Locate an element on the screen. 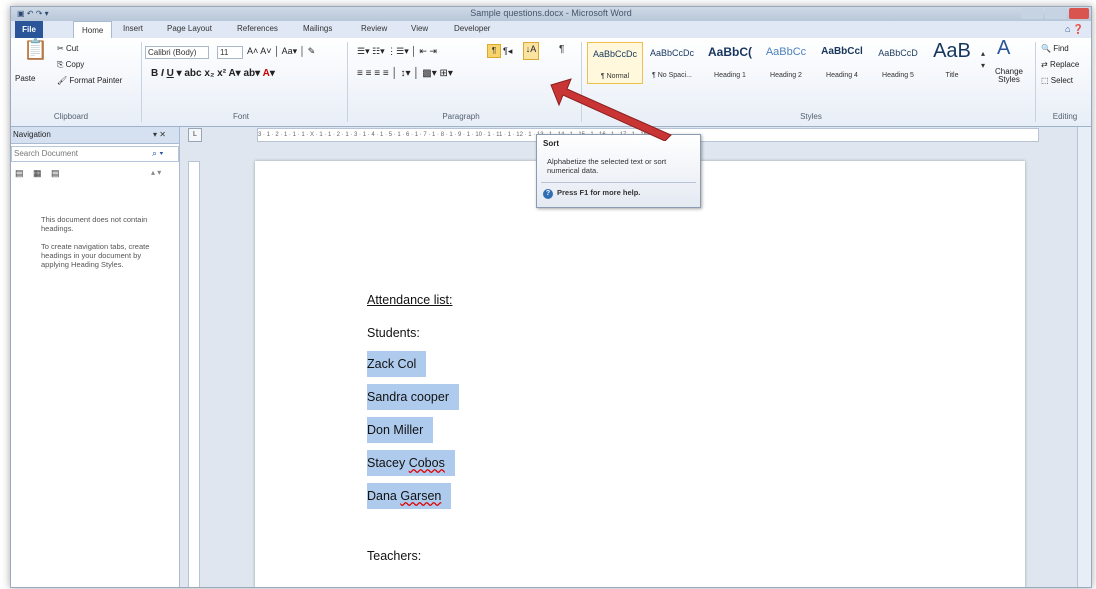 The width and height of the screenshot is (1096, 589). search-icon: ⌕ ▾ is located at coordinates (157, 153).